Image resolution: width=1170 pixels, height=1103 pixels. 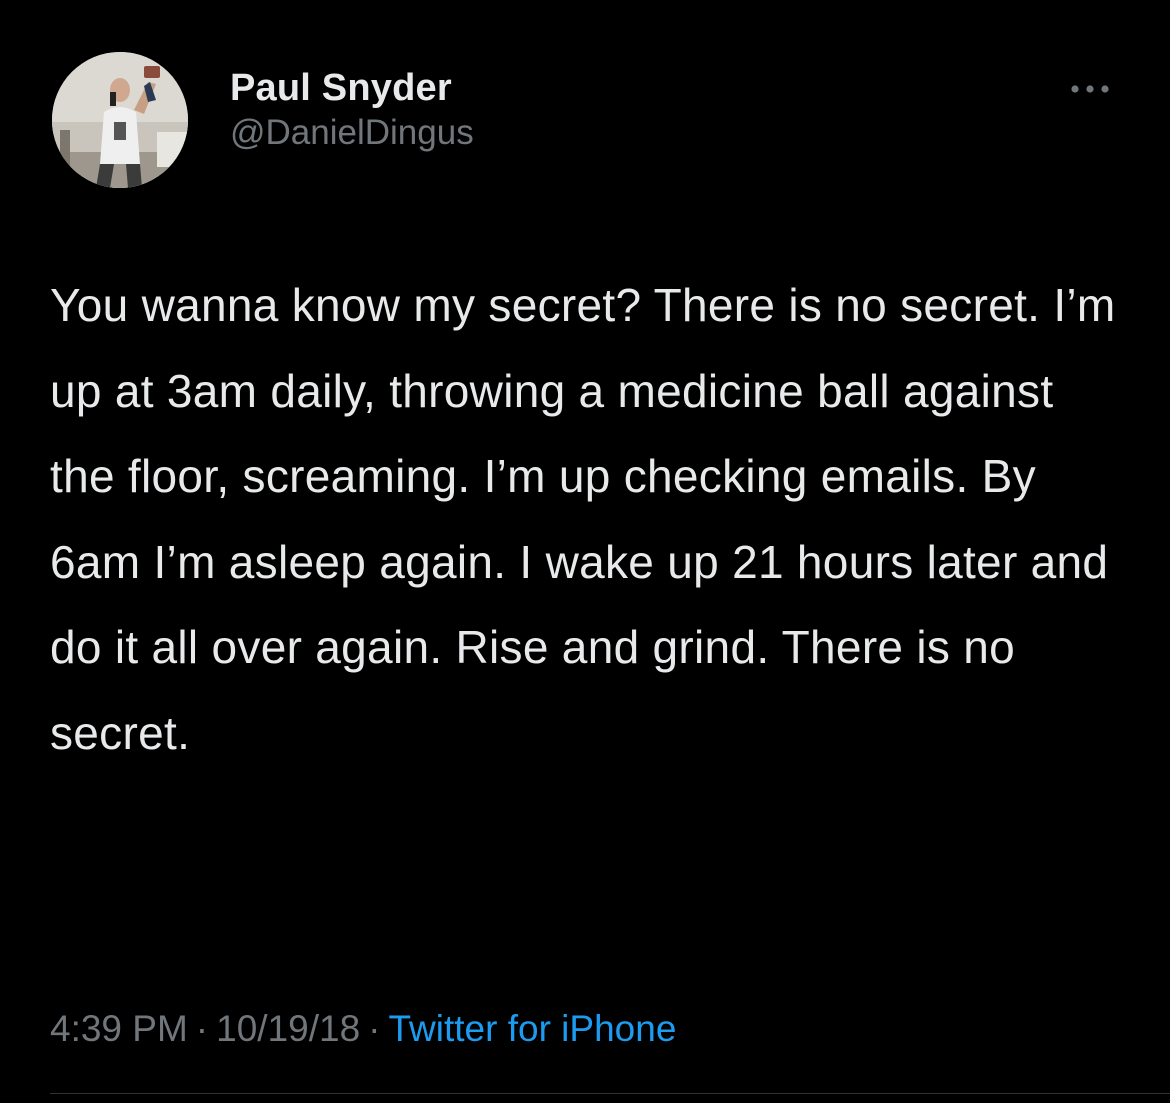 What do you see at coordinates (119, 1028) in the screenshot?
I see `tweet-time: 4:39 PM` at bounding box center [119, 1028].